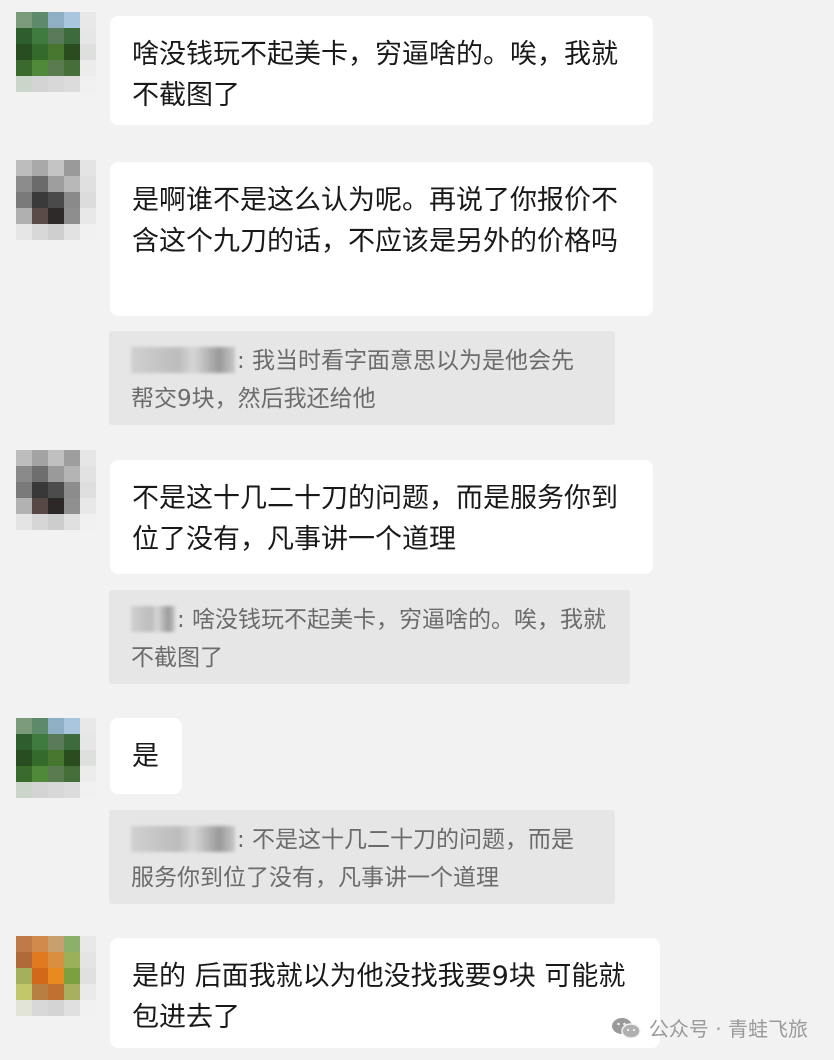 The height and width of the screenshot is (1060, 834). I want to click on message-bubble: 是的 后面我就以为他没找我要9块 可能就包进去了, so click(385, 993).